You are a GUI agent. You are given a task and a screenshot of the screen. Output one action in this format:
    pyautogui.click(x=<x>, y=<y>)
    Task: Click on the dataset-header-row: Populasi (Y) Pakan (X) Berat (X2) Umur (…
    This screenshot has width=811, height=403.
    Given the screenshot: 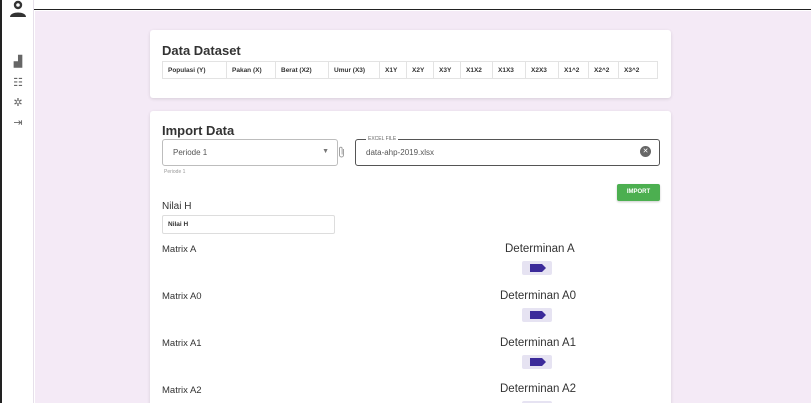 What is the action you would take?
    pyautogui.click(x=410, y=70)
    